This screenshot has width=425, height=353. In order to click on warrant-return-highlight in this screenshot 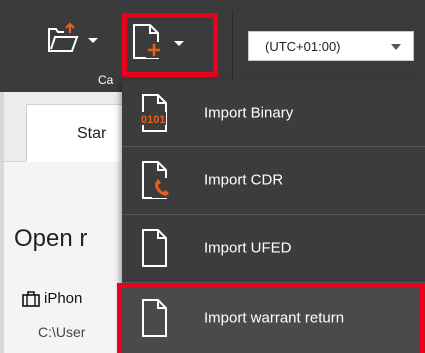, I will do `click(271, 318)`.